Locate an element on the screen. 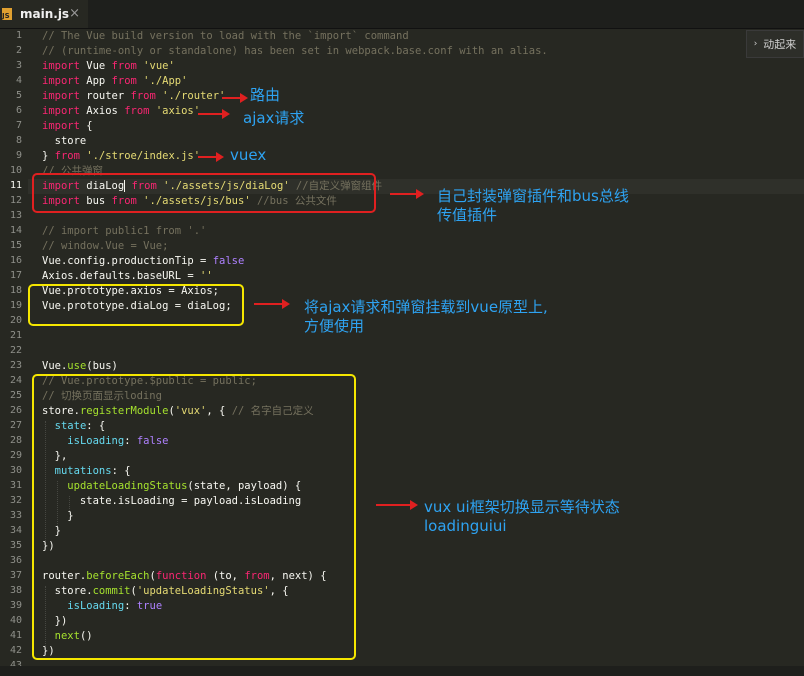  arrow-router is located at coordinates (235, 98).